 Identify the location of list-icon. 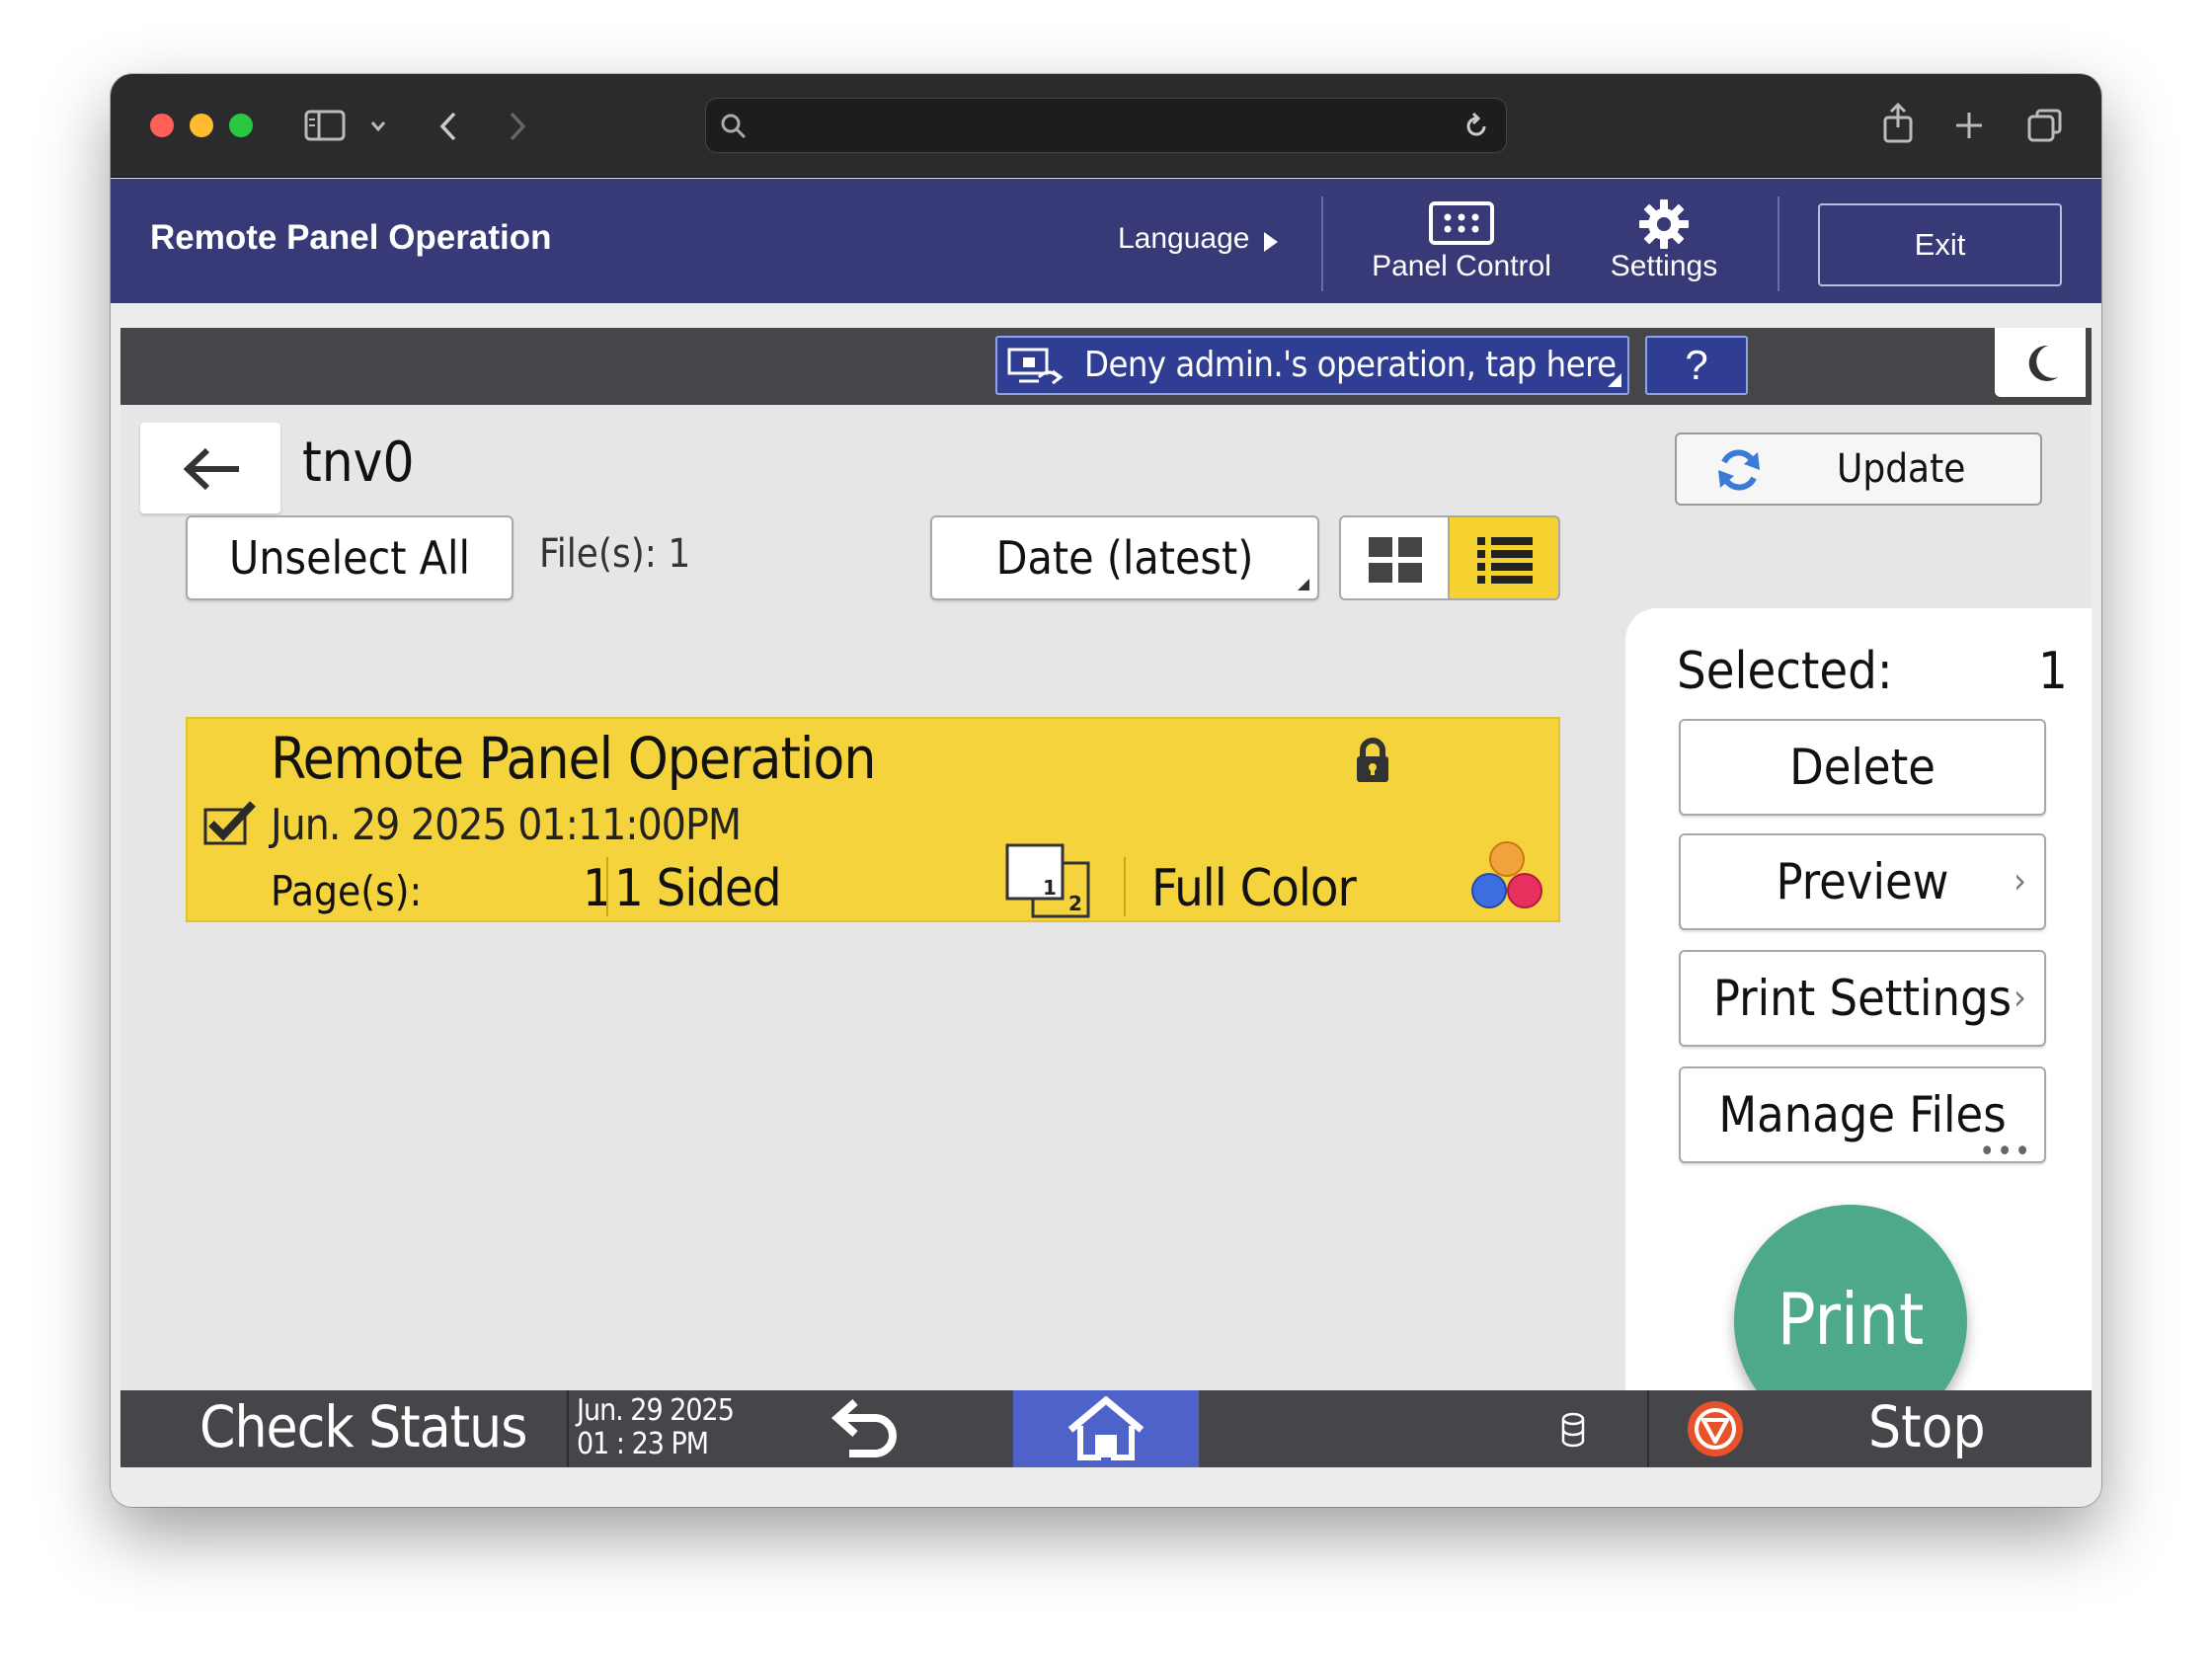
(1505, 560).